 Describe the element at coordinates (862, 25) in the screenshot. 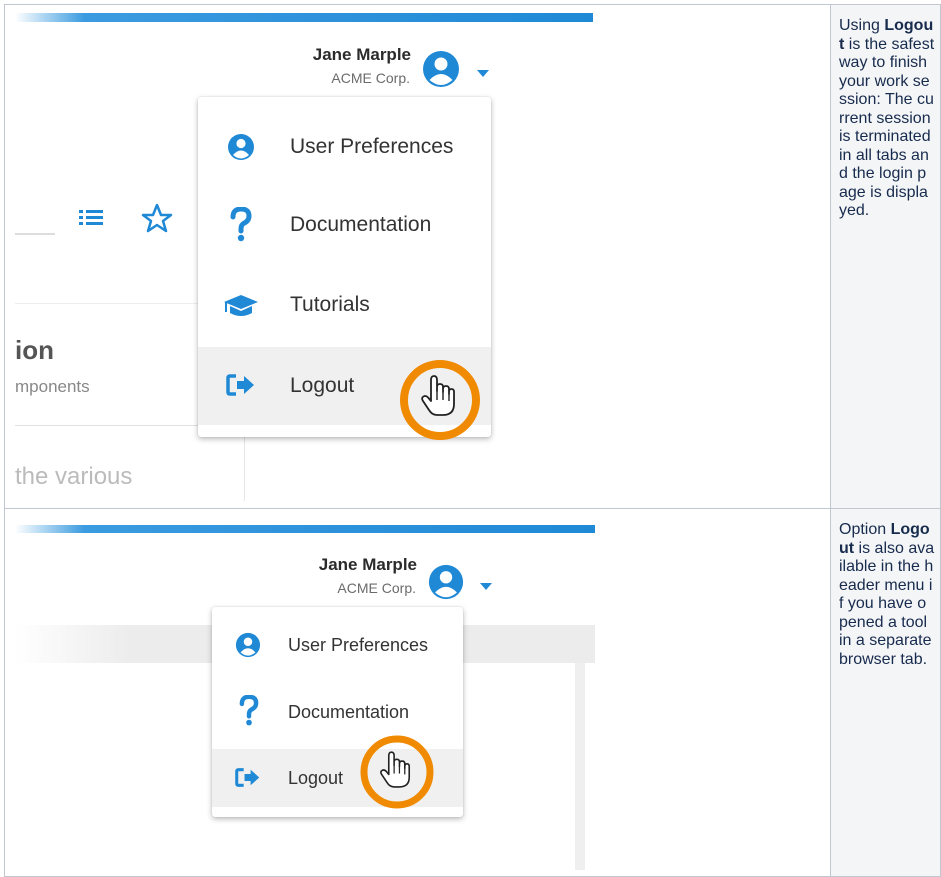

I see `description-text: Using` at that location.